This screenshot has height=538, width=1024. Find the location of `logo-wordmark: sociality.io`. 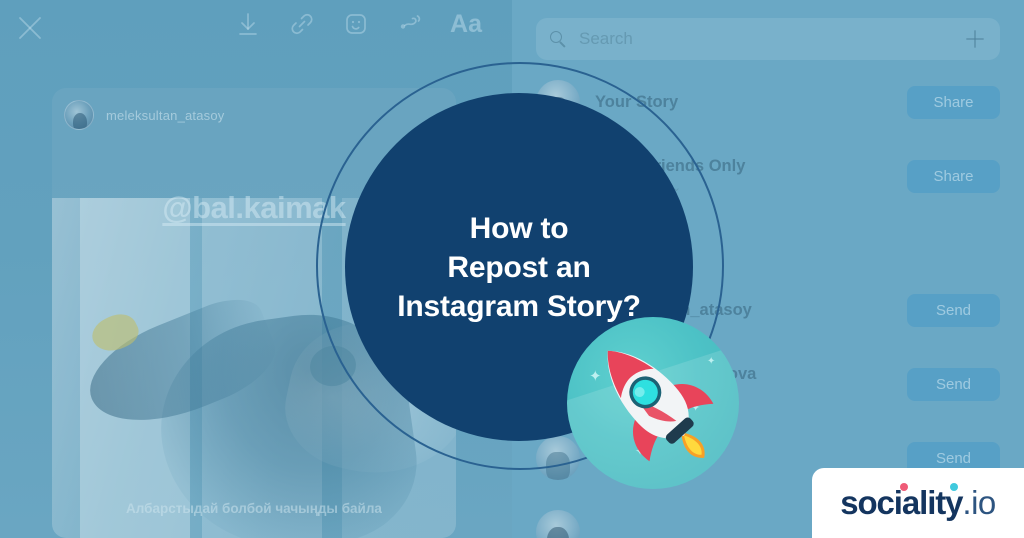

logo-wordmark: sociality.io is located at coordinates (918, 502).